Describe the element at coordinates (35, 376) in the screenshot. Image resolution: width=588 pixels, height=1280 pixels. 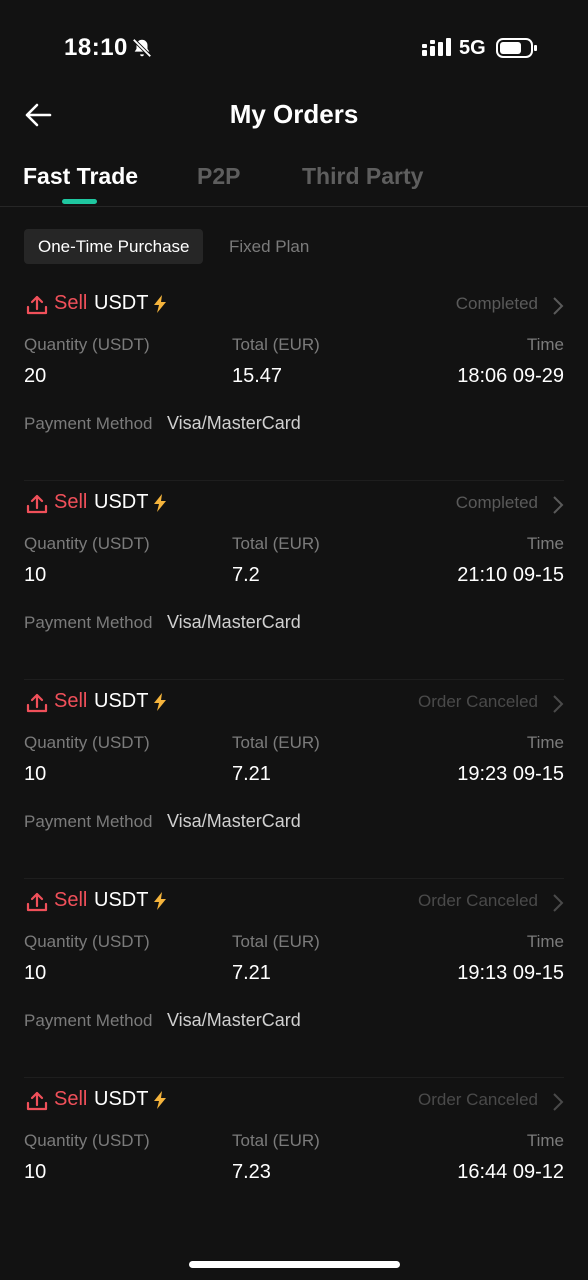
I see `quantity-value: 20` at that location.